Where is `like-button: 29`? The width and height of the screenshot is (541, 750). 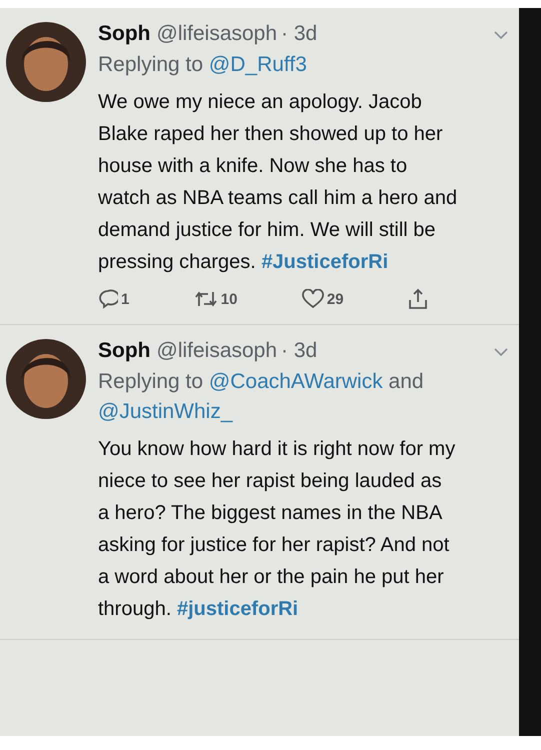 like-button: 29 is located at coordinates (323, 299).